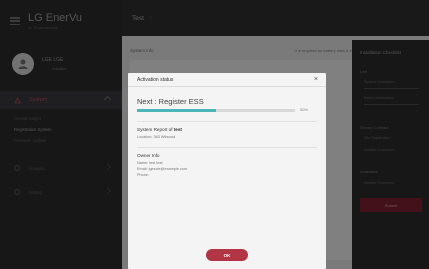 This screenshot has width=429, height=269. What do you see at coordinates (170, 101) in the screenshot?
I see `progress-label: Next : Register ESS` at bounding box center [170, 101].